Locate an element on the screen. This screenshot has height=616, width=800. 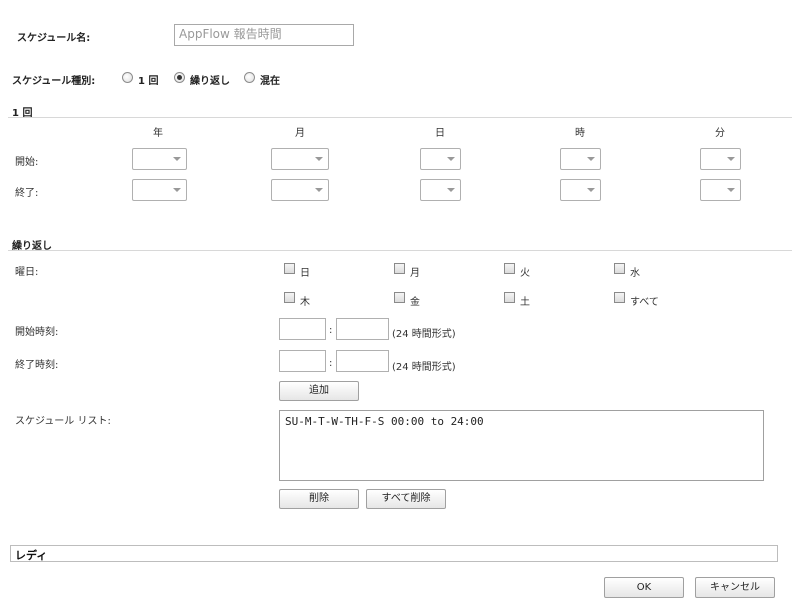
end-time-colon: : is located at coordinates (331, 363).